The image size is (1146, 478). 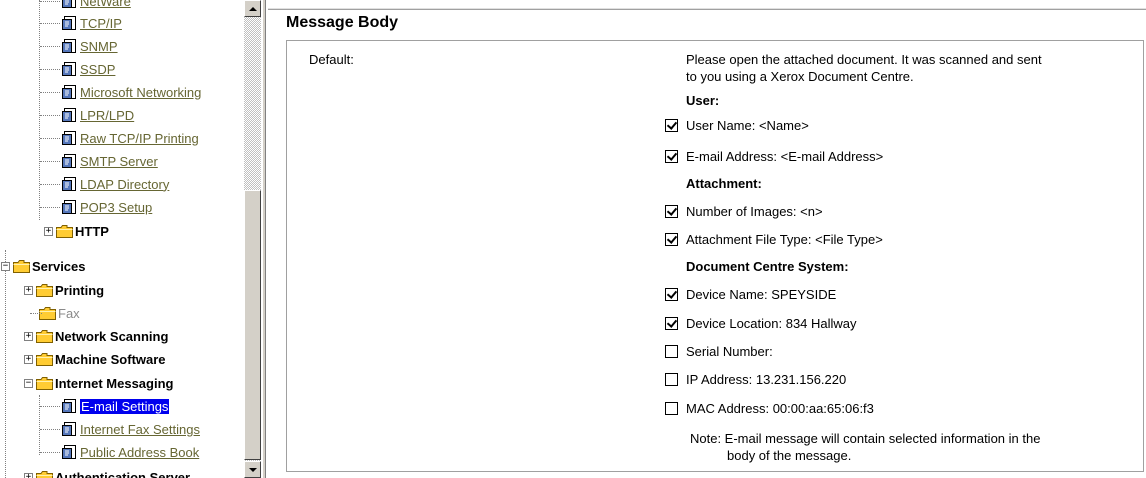 I want to click on user-name-checkbox, so click(x=671, y=125).